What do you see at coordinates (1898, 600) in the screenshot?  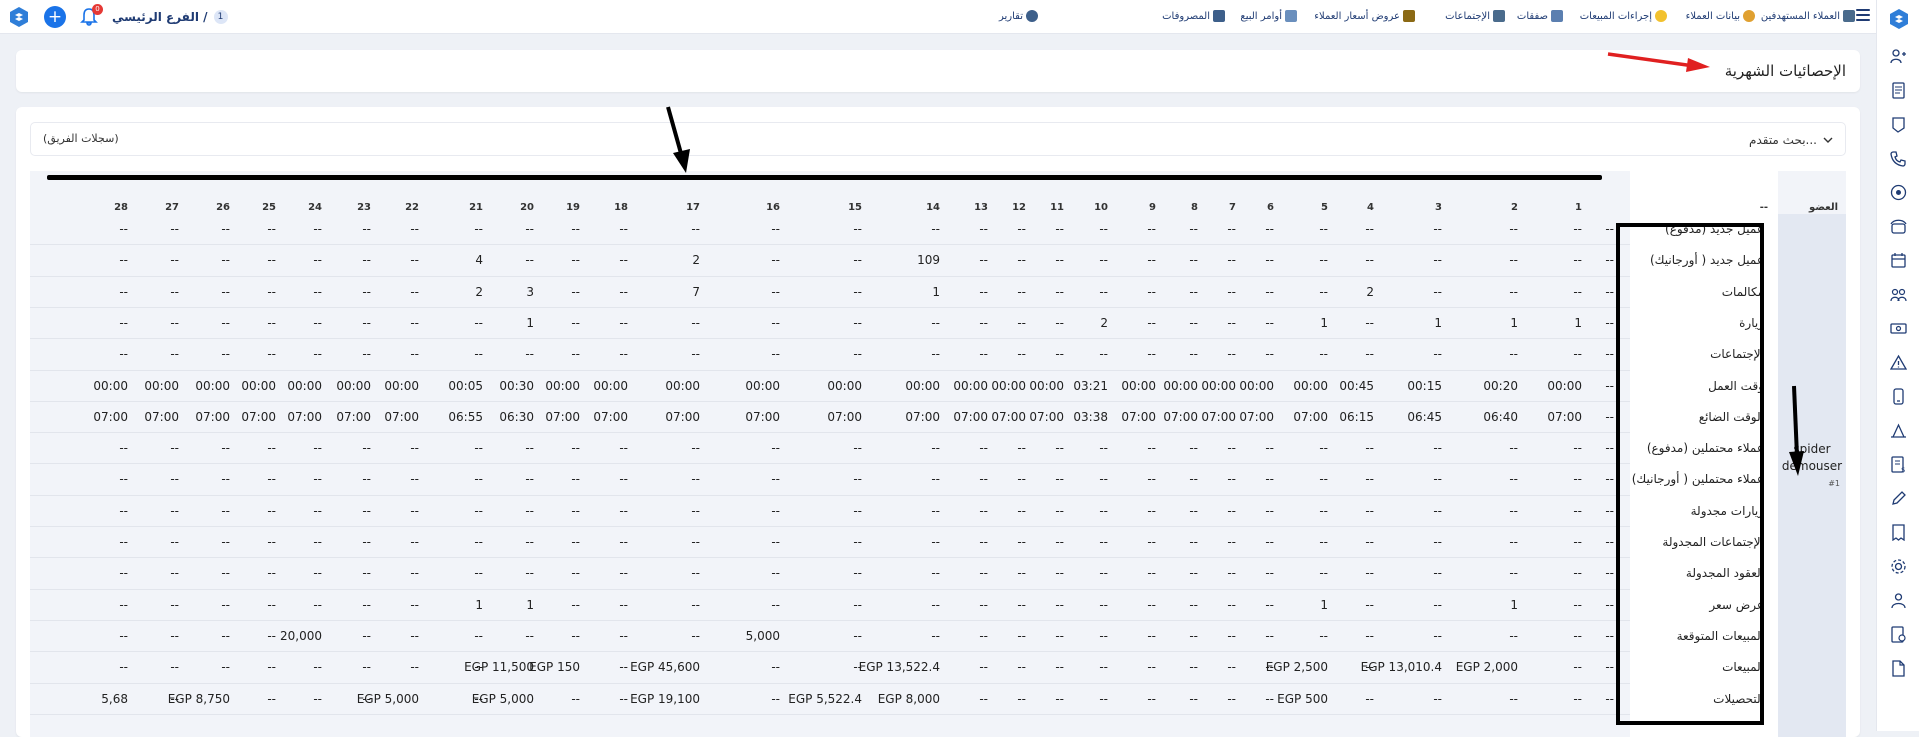 I see `user-icon` at bounding box center [1898, 600].